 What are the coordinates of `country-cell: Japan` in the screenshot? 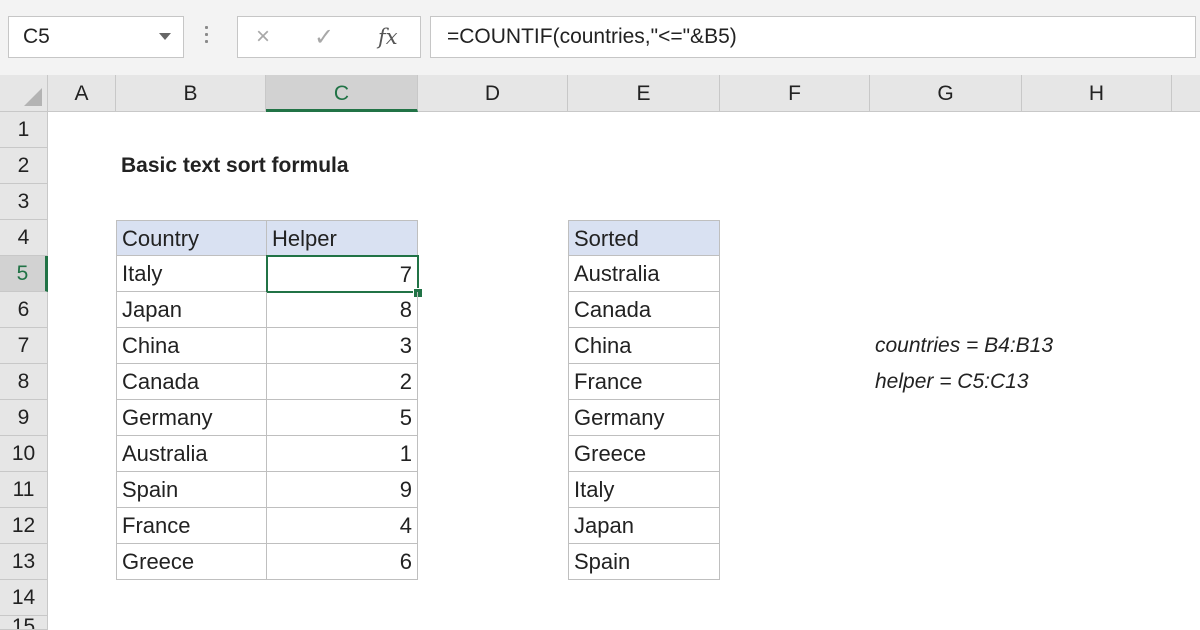 It's located at (191, 310).